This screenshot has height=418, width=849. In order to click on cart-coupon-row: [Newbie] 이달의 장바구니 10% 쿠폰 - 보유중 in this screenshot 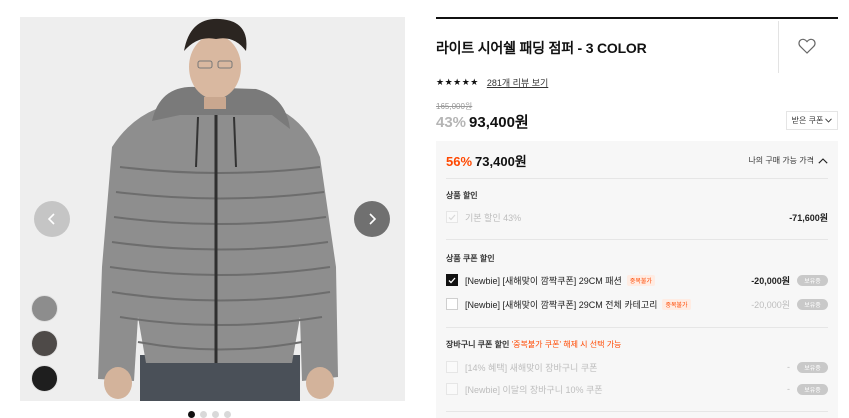, I will do `click(637, 389)`.